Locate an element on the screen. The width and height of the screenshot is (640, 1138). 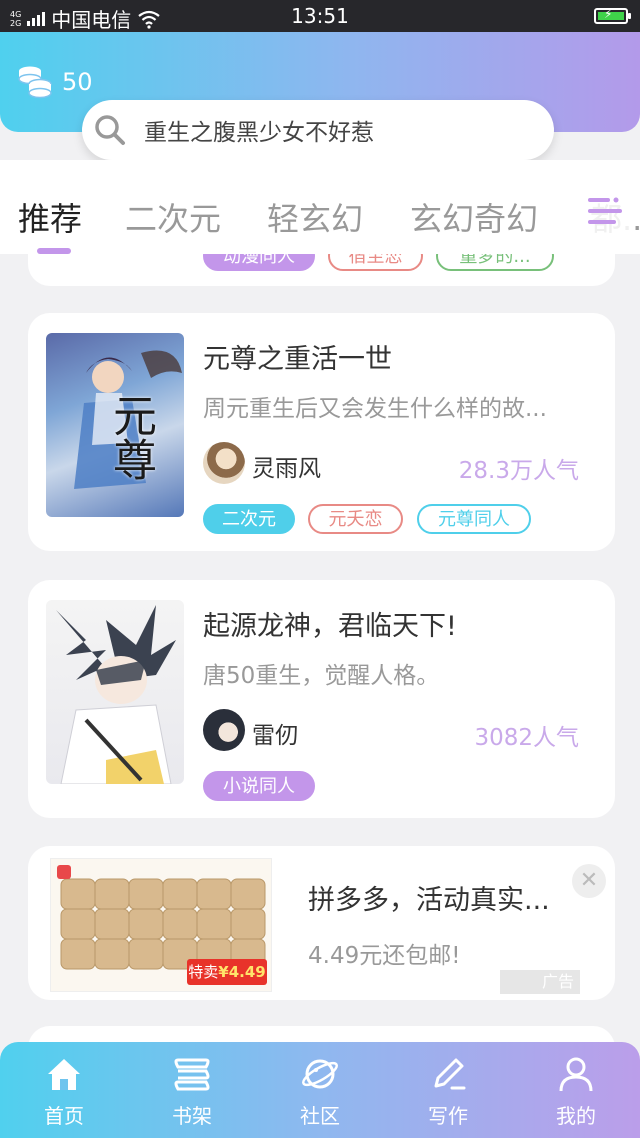
ad-badge-text: 广告 is located at coordinates (557, 981).